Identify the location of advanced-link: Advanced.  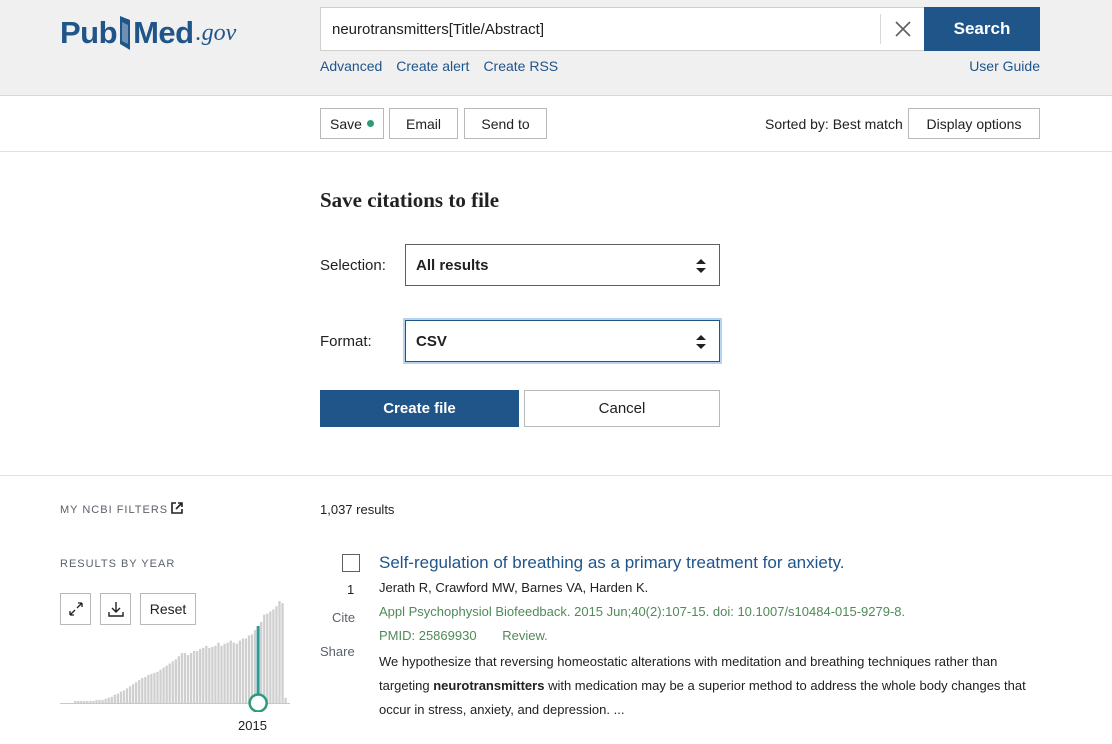
(351, 66).